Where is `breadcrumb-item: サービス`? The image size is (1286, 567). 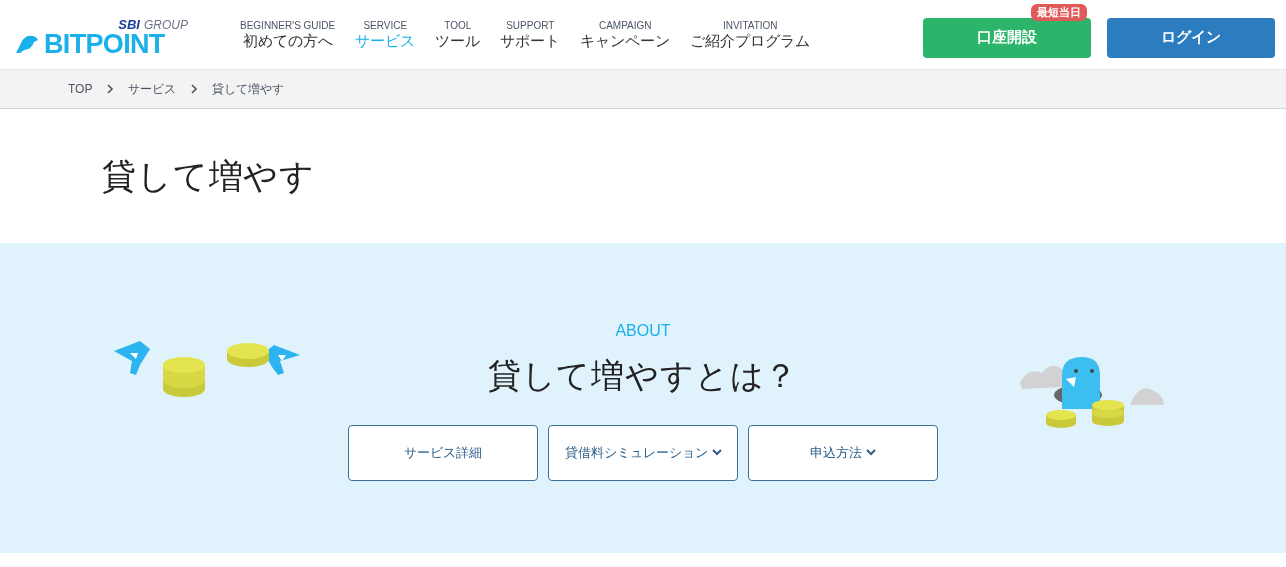 breadcrumb-item: サービス is located at coordinates (152, 89).